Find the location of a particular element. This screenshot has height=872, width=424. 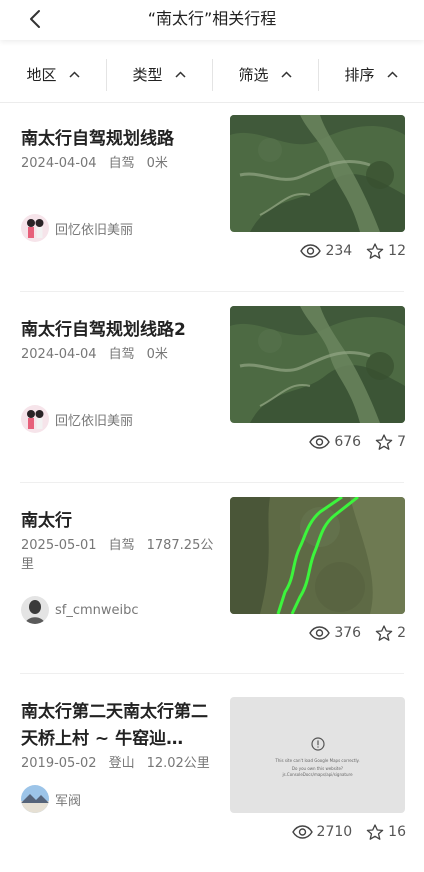

trip-author: sf_cmnweibc is located at coordinates (80, 610).